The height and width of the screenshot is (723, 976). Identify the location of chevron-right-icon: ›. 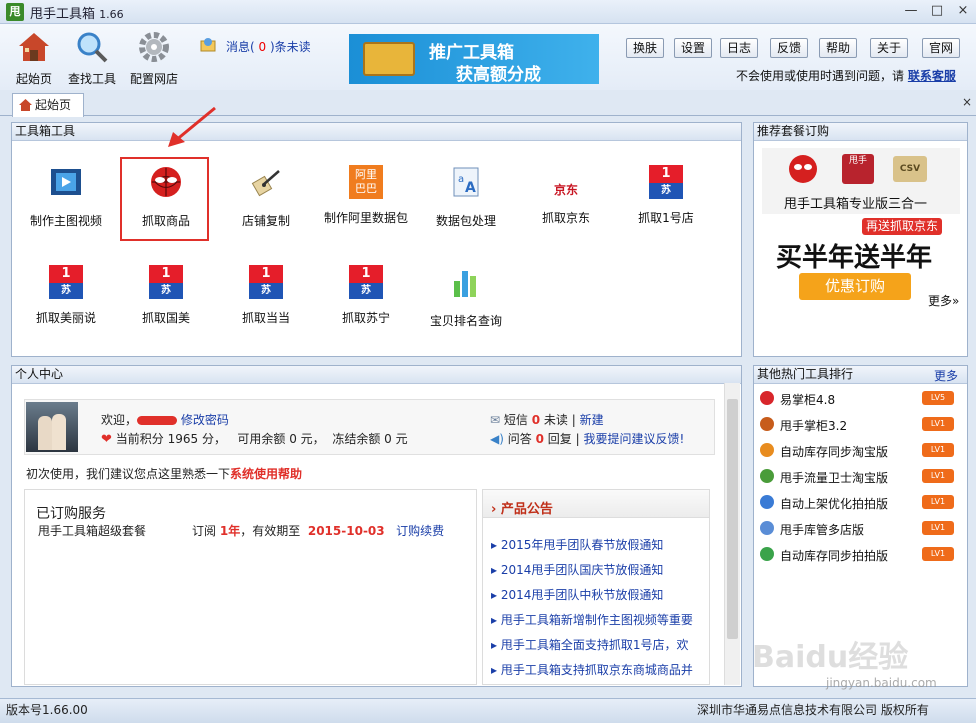
(494, 509).